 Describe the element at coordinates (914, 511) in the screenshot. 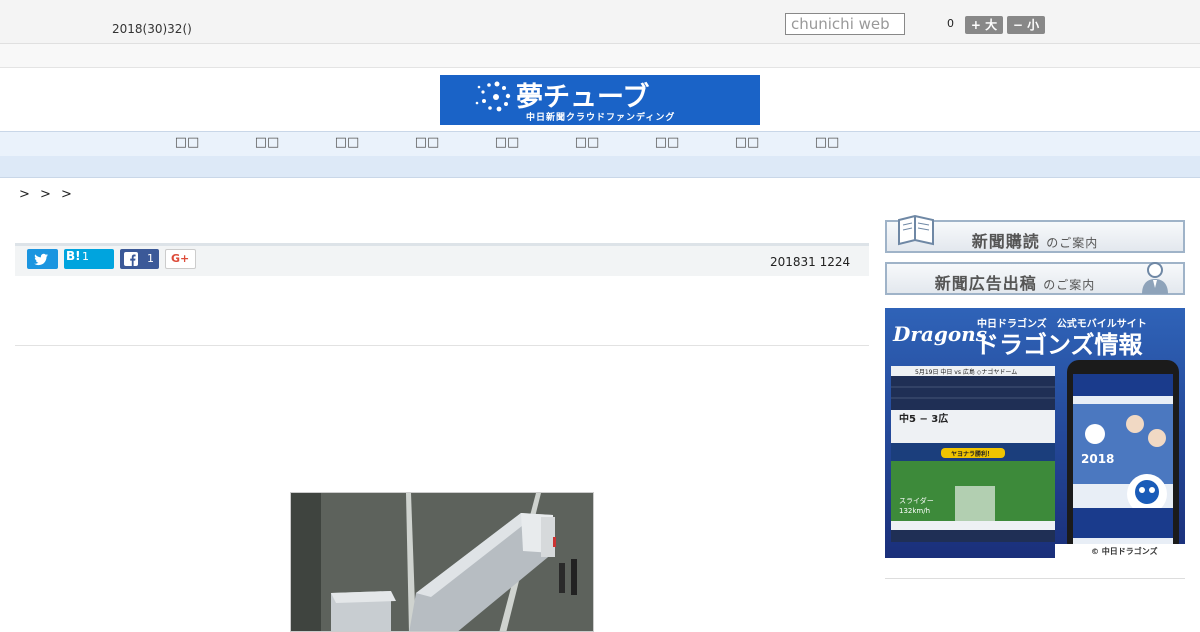

I see `ad-pitch-speed: 132km/h` at that location.